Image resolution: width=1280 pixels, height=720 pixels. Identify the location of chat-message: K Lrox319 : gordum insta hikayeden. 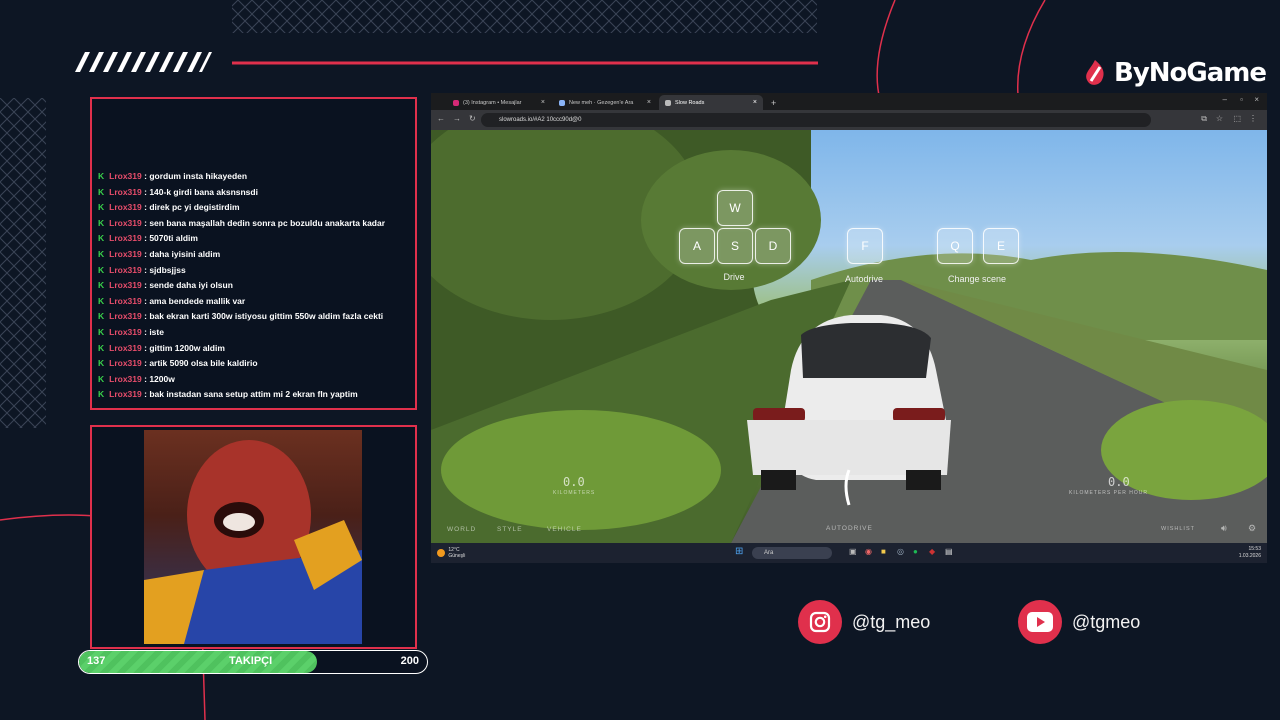
(253, 177).